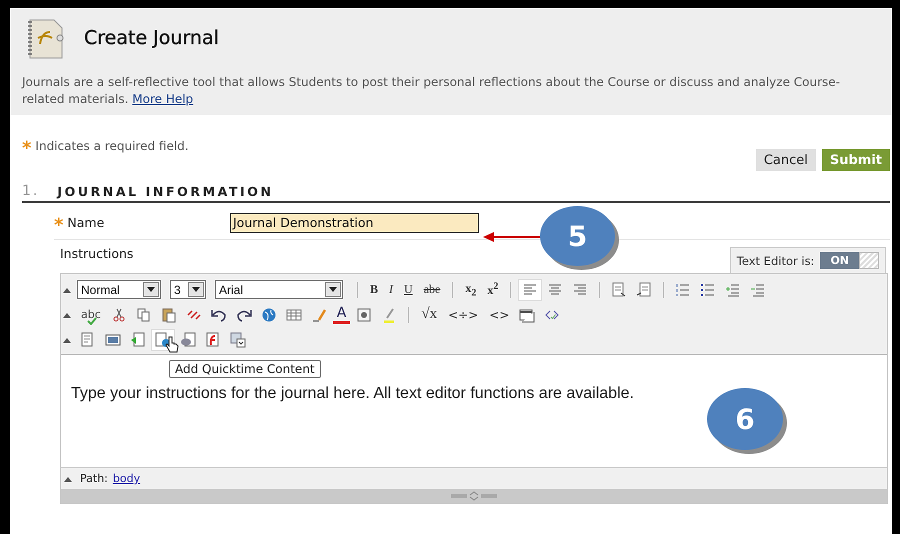 This screenshot has width=900, height=534. Describe the element at coordinates (213, 340) in the screenshot. I see `flash-file-icon` at that location.